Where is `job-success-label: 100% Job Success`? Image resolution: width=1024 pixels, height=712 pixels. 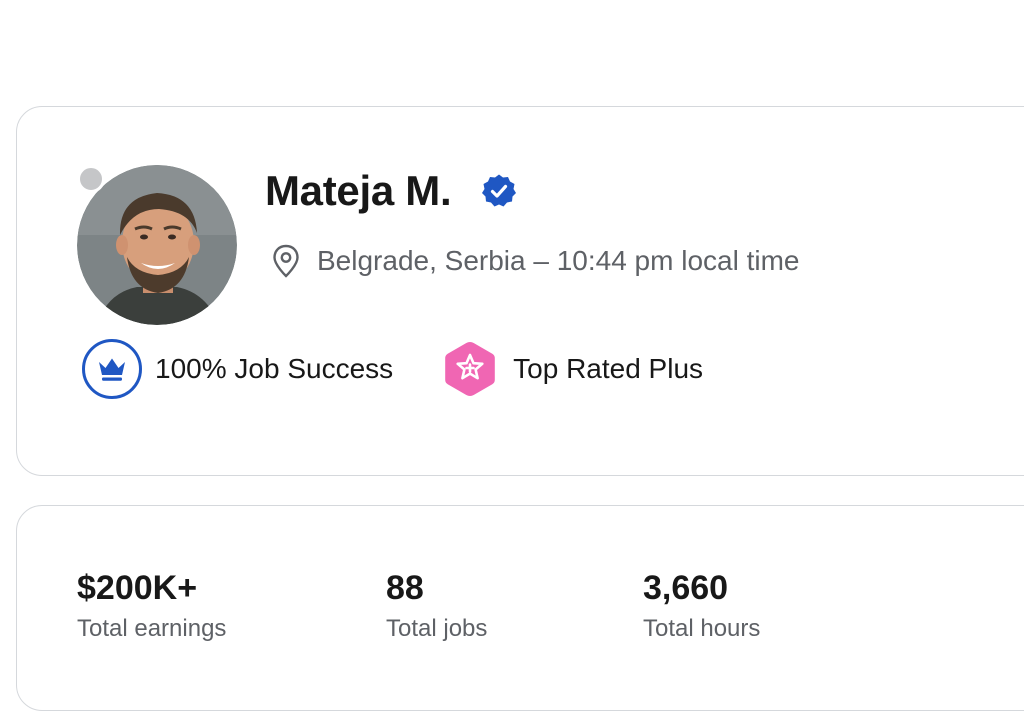
job-success-label: 100% Job Success is located at coordinates (274, 368).